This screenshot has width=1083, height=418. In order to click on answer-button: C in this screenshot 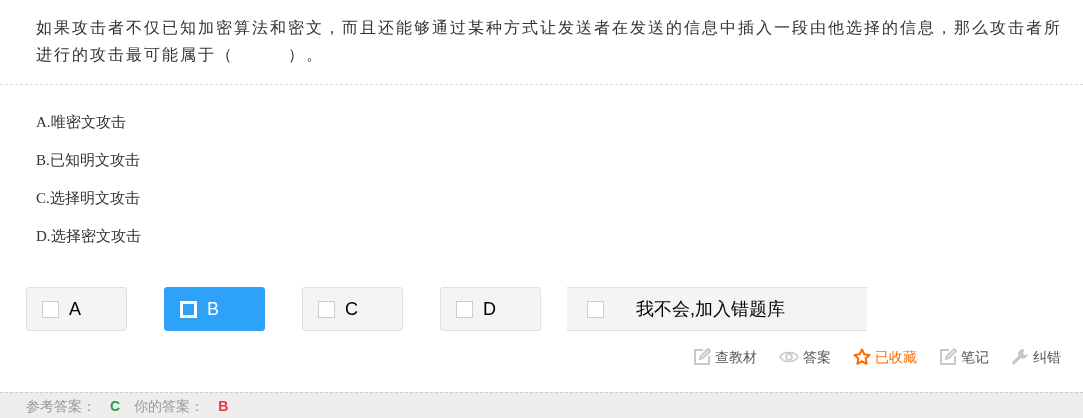, I will do `click(352, 309)`.